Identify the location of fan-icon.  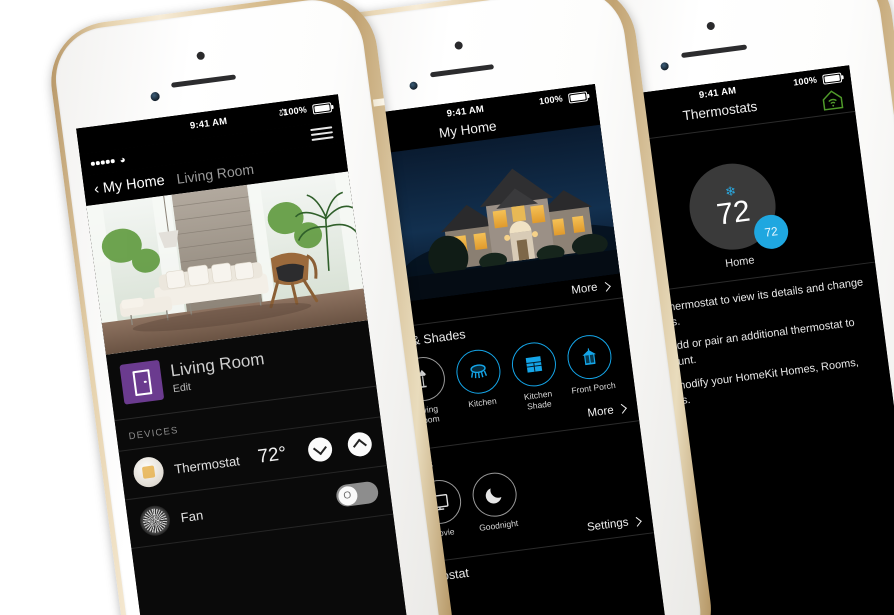
(155, 520).